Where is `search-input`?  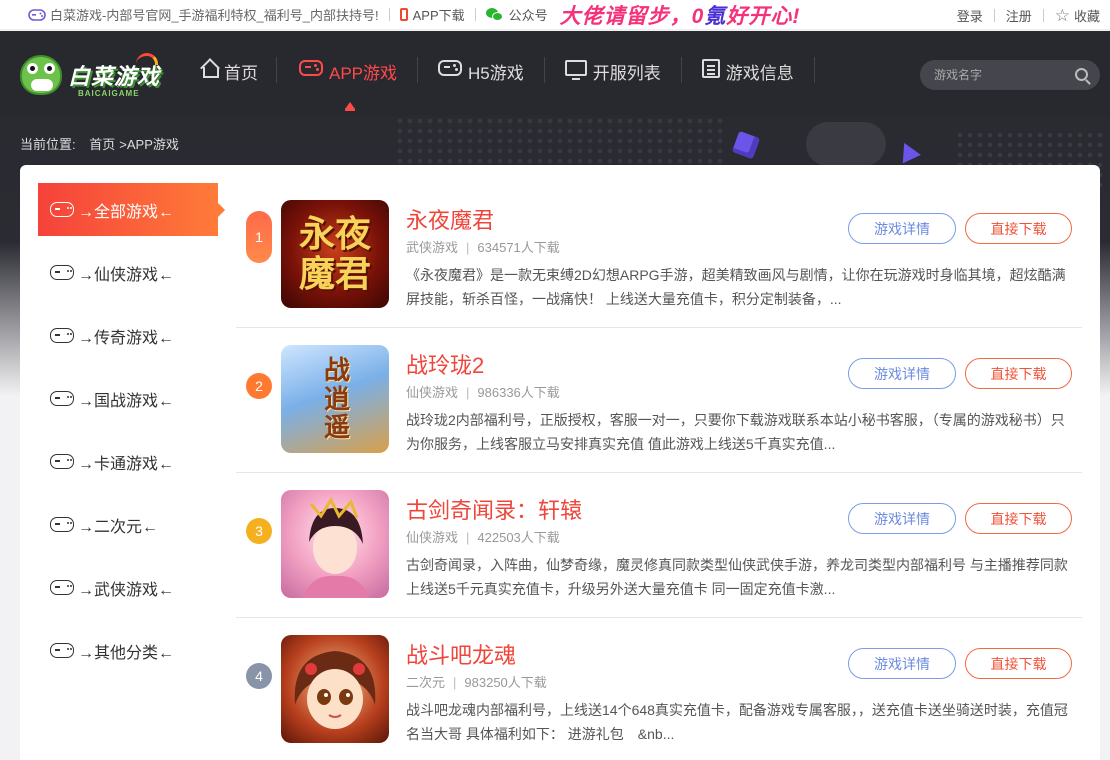 search-input is located at coordinates (1004, 75).